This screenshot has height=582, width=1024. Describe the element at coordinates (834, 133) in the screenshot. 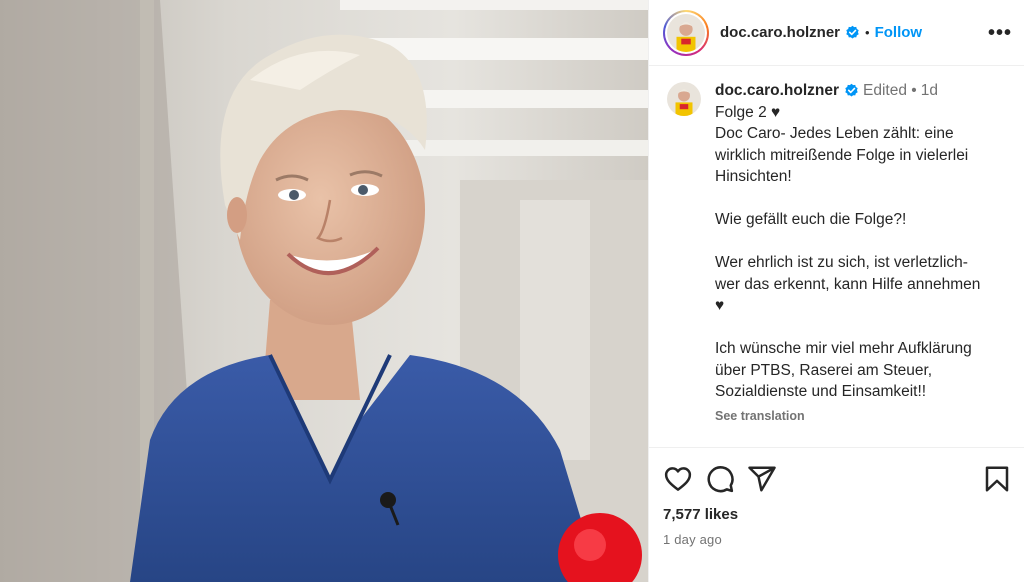

I see `caption-line: Doc Caro- Jedes Leben zählt: eine` at that location.